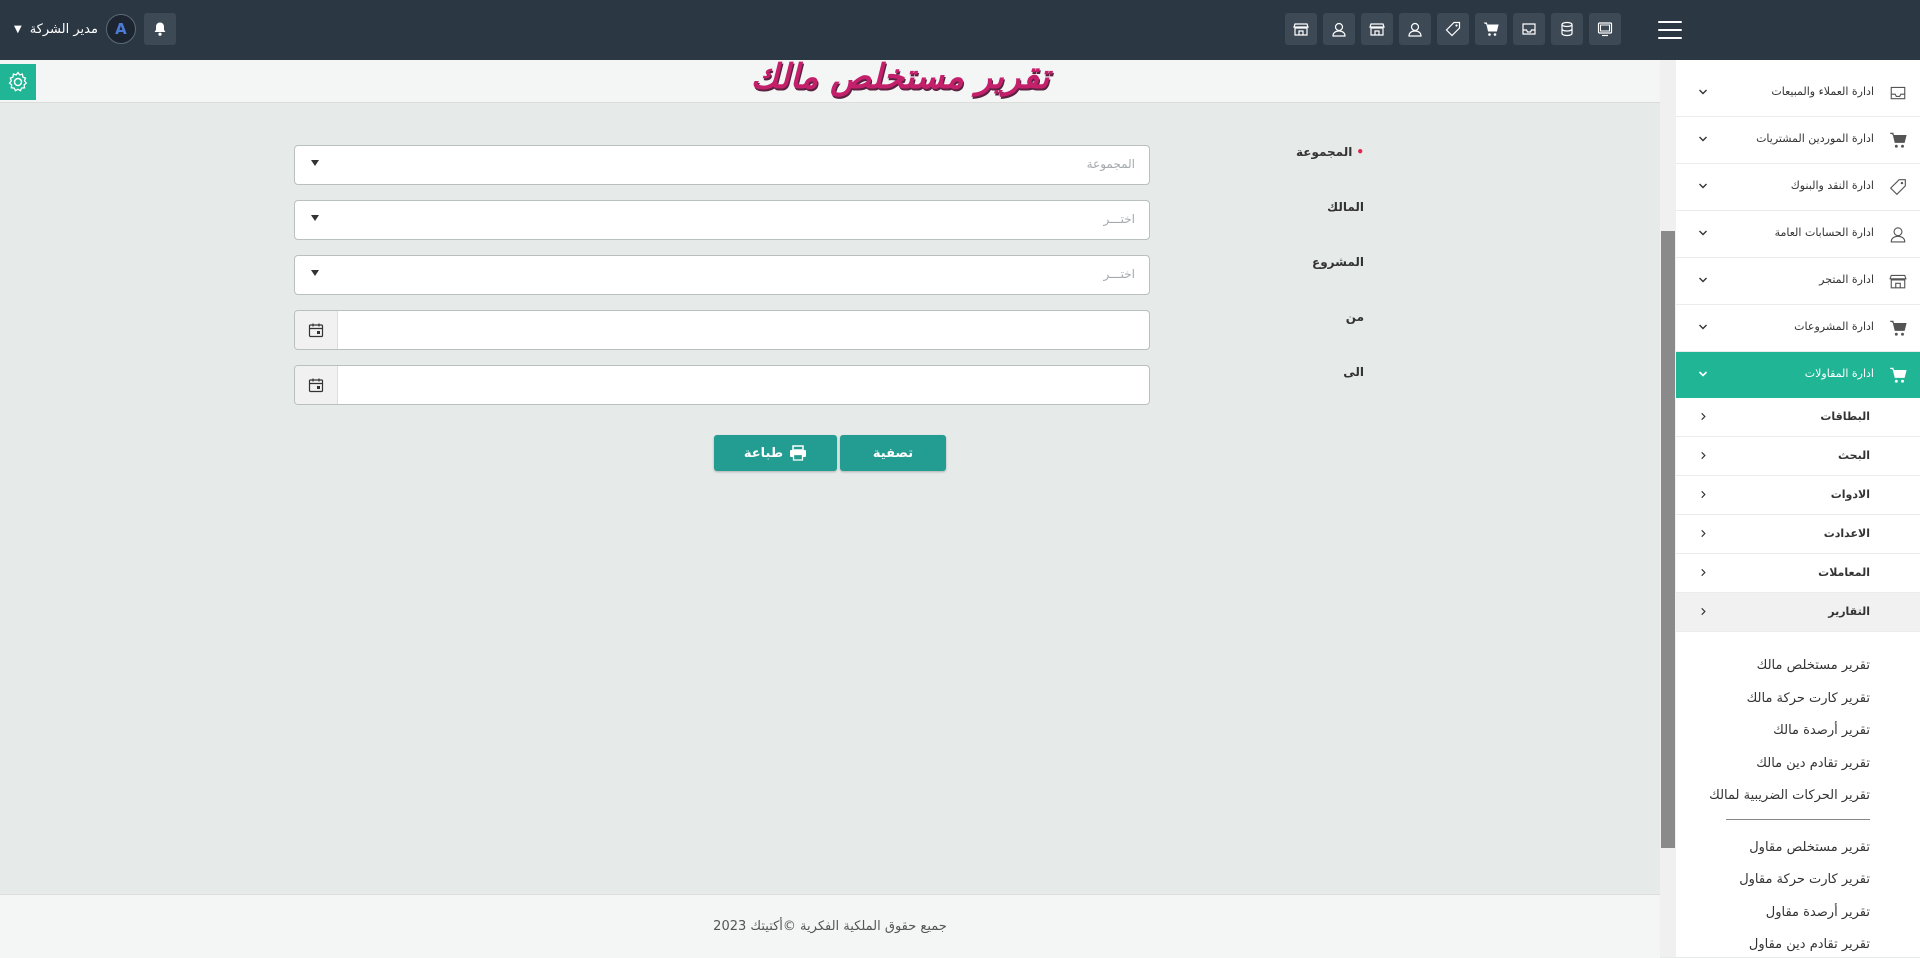 The width and height of the screenshot is (1920, 958). I want to click on inbox-icon, so click(1529, 29).